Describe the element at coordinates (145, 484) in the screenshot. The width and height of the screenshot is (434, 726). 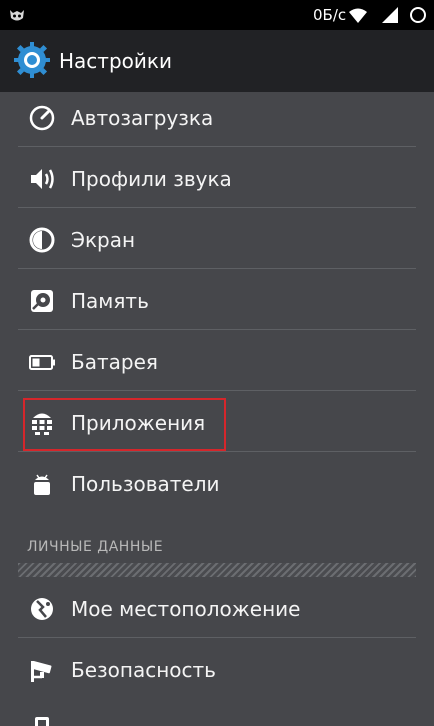
I see `settings-item-label: Пользователи` at that location.